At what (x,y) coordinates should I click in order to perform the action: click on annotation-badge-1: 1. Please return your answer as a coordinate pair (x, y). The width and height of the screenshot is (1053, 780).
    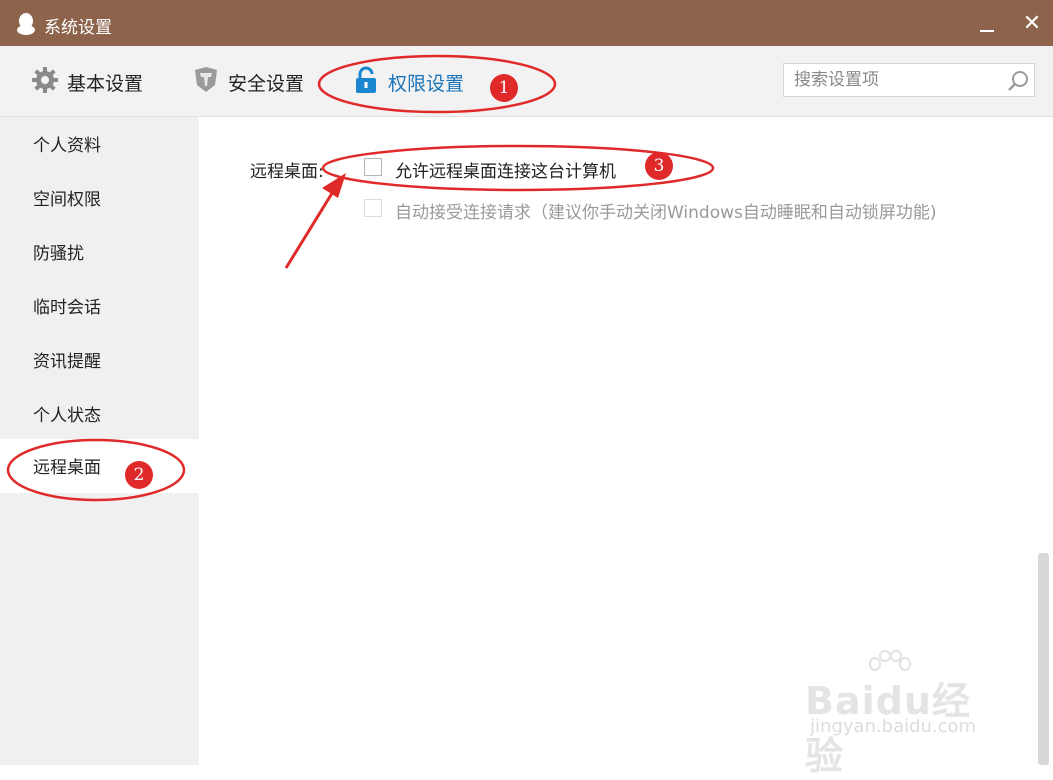
    Looking at the image, I should click on (504, 88).